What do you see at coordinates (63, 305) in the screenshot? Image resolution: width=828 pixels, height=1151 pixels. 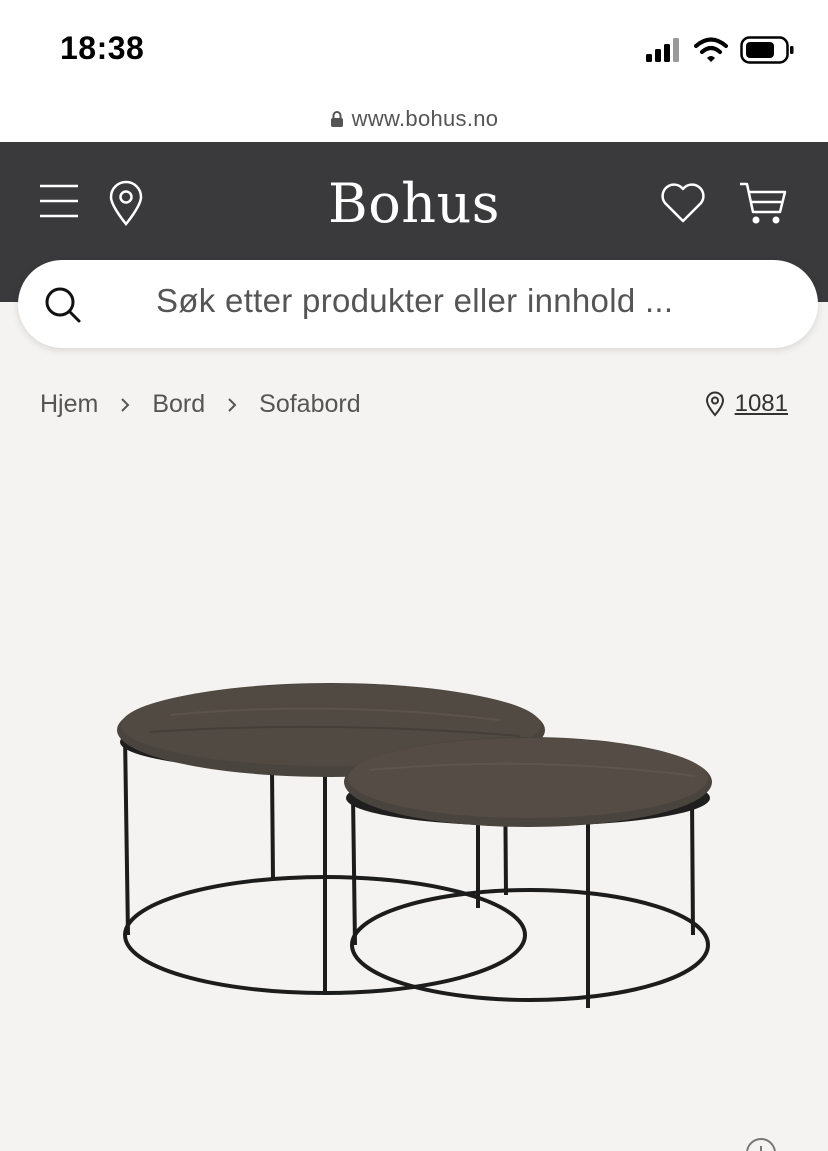 I see `search-icon` at bounding box center [63, 305].